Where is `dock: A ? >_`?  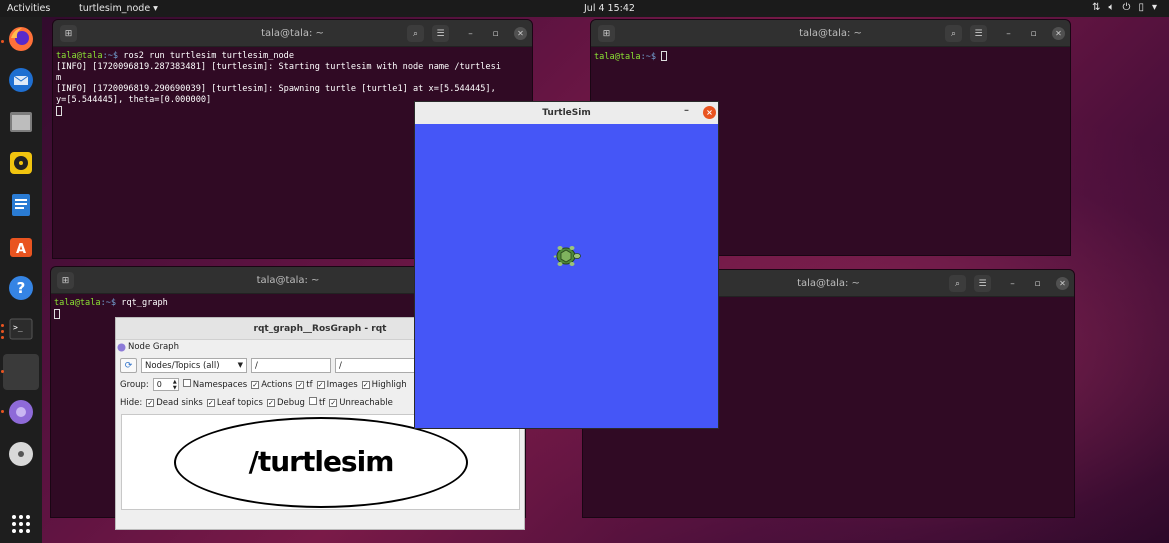
dock: A ? >_ is located at coordinates (21, 280).